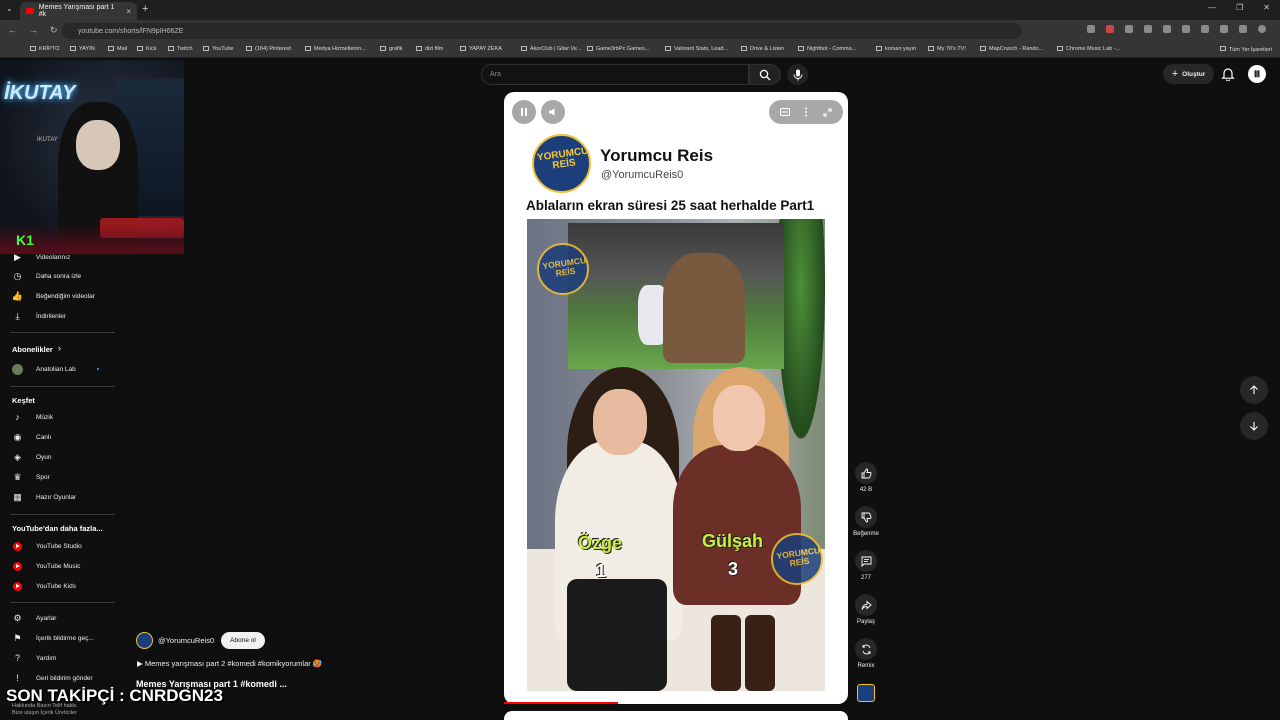 The height and width of the screenshot is (720, 1280). Describe the element at coordinates (60, 658) in the screenshot. I see `sidebar-item-yardım: ? Yardım` at that location.